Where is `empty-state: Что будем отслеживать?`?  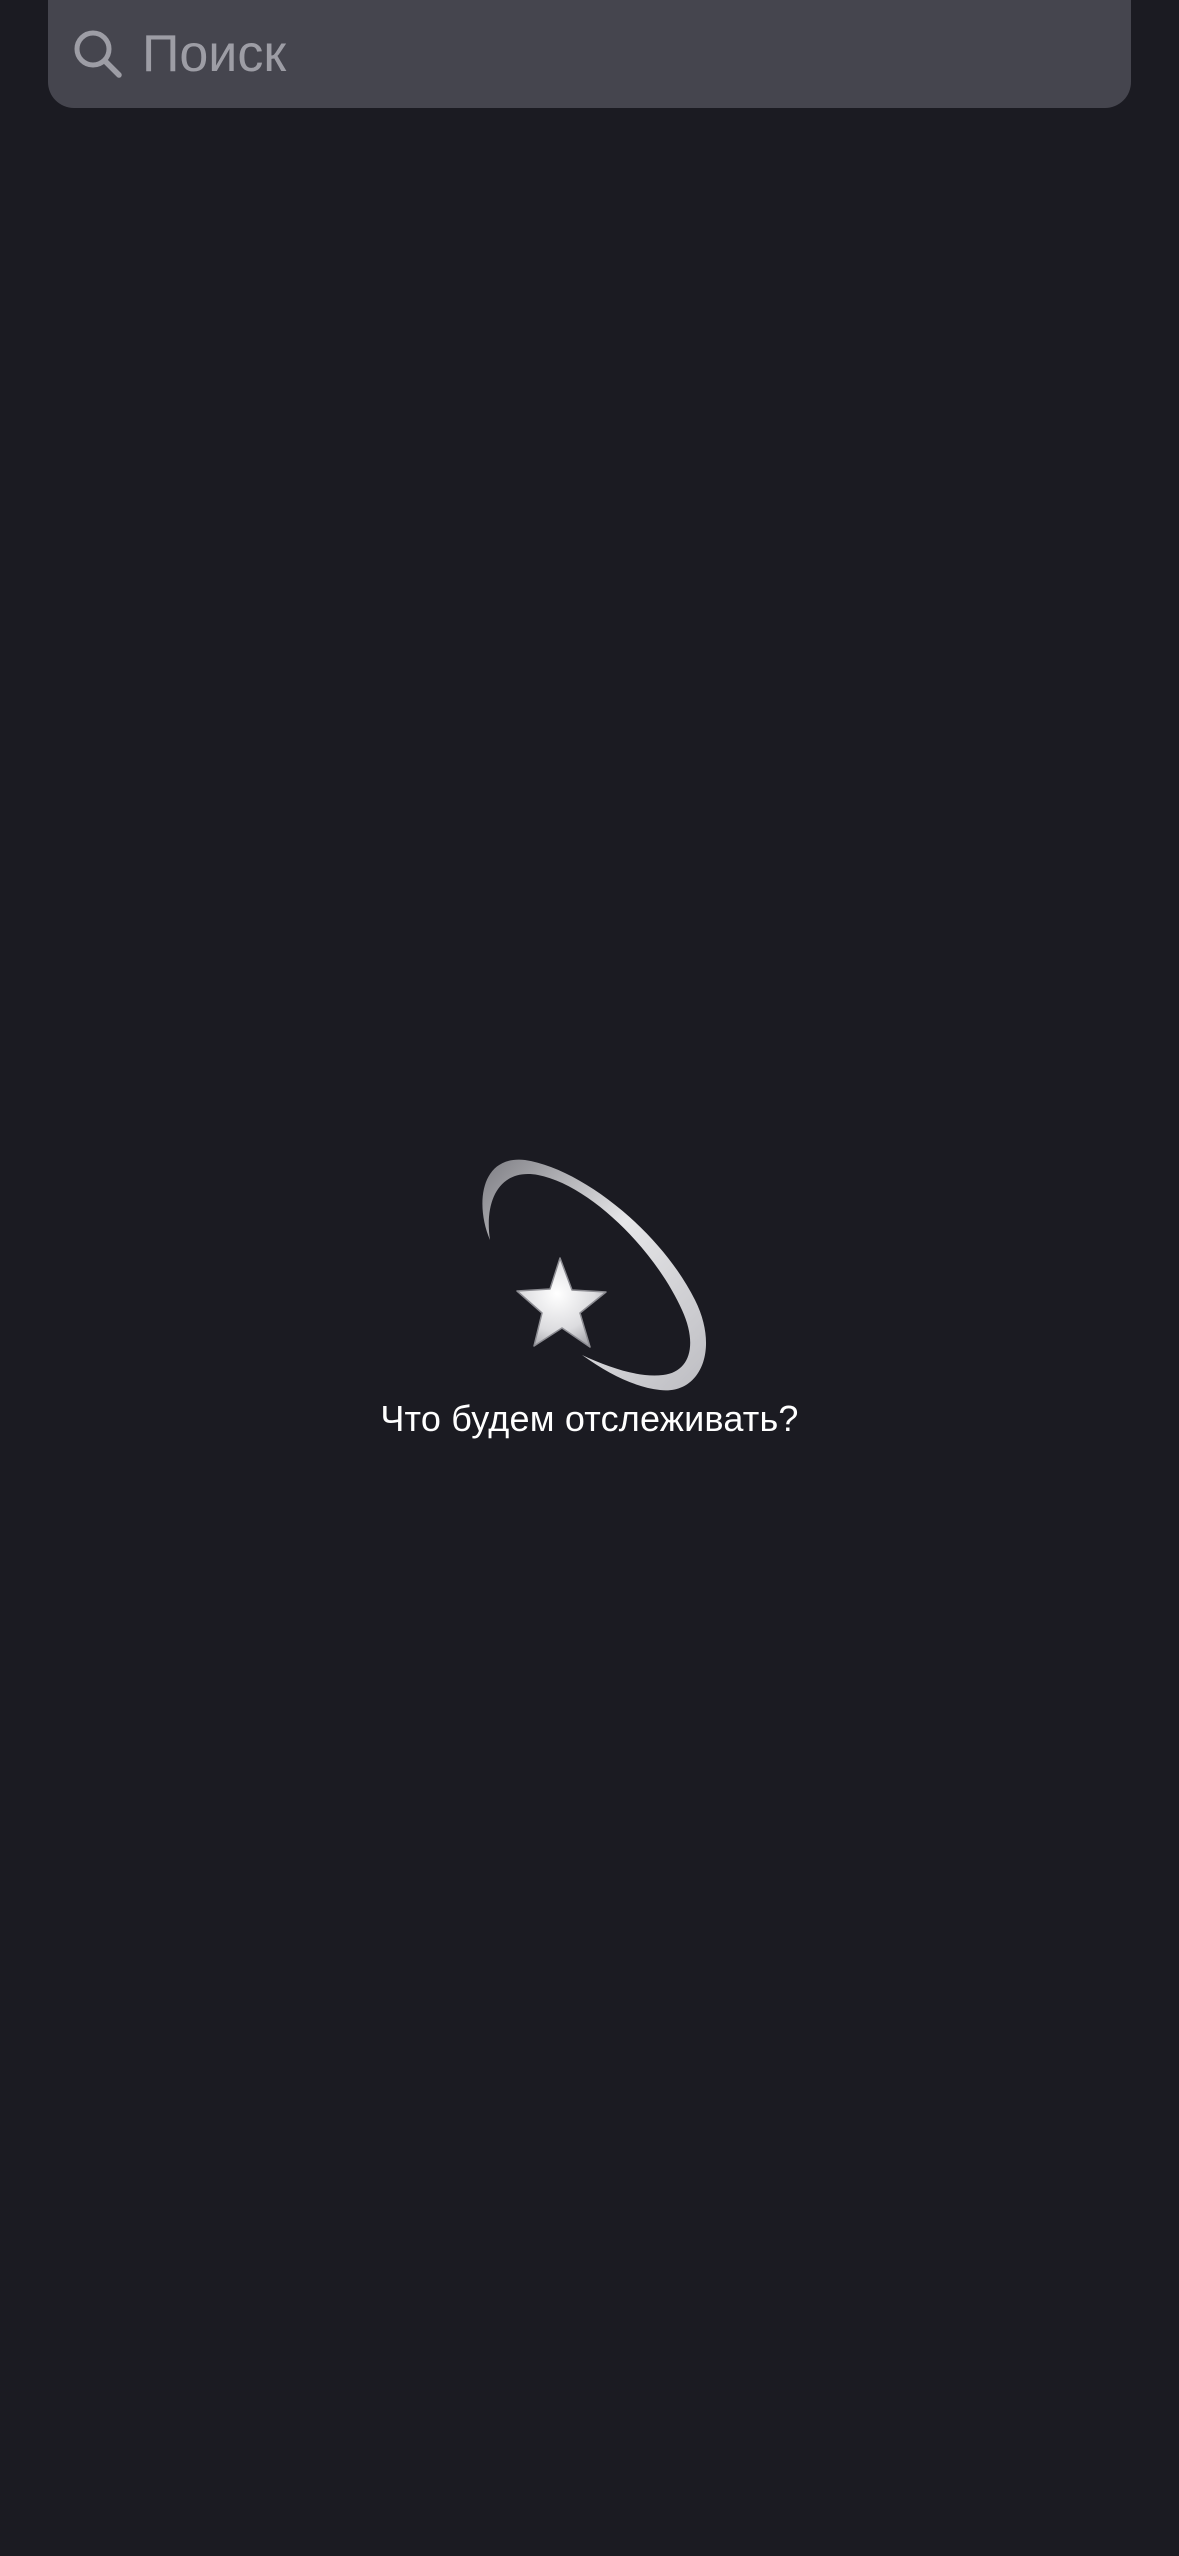
empty-state: Что будем отслеживать? is located at coordinates (589, 1294).